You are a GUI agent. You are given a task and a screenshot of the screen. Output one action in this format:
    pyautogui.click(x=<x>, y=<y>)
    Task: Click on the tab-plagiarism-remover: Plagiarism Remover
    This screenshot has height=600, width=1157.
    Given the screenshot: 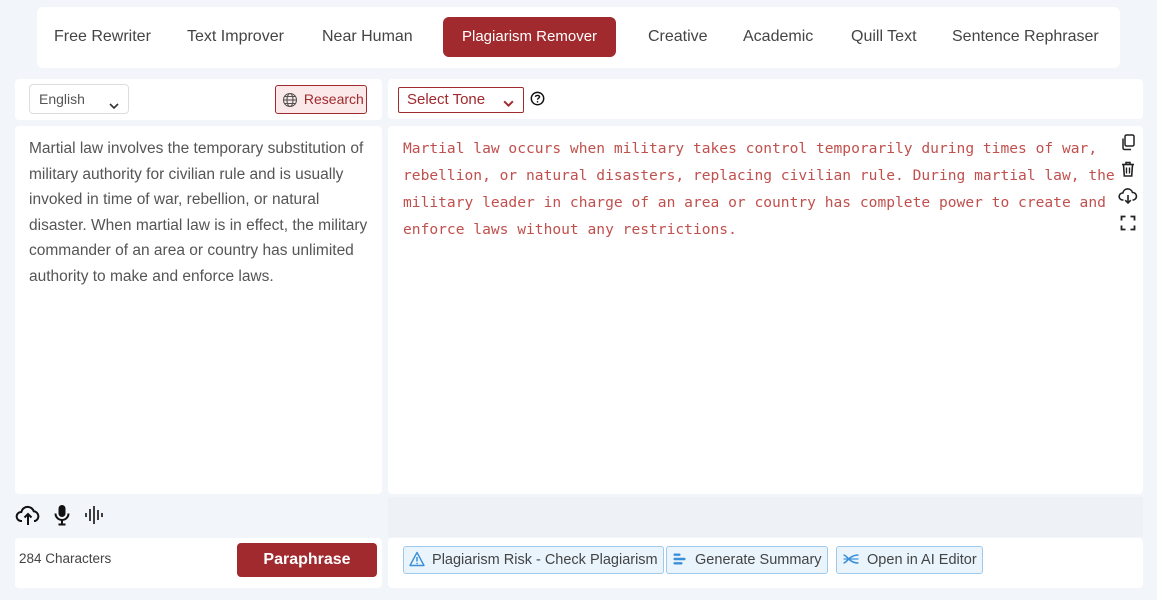 What is the action you would take?
    pyautogui.click(x=530, y=37)
    